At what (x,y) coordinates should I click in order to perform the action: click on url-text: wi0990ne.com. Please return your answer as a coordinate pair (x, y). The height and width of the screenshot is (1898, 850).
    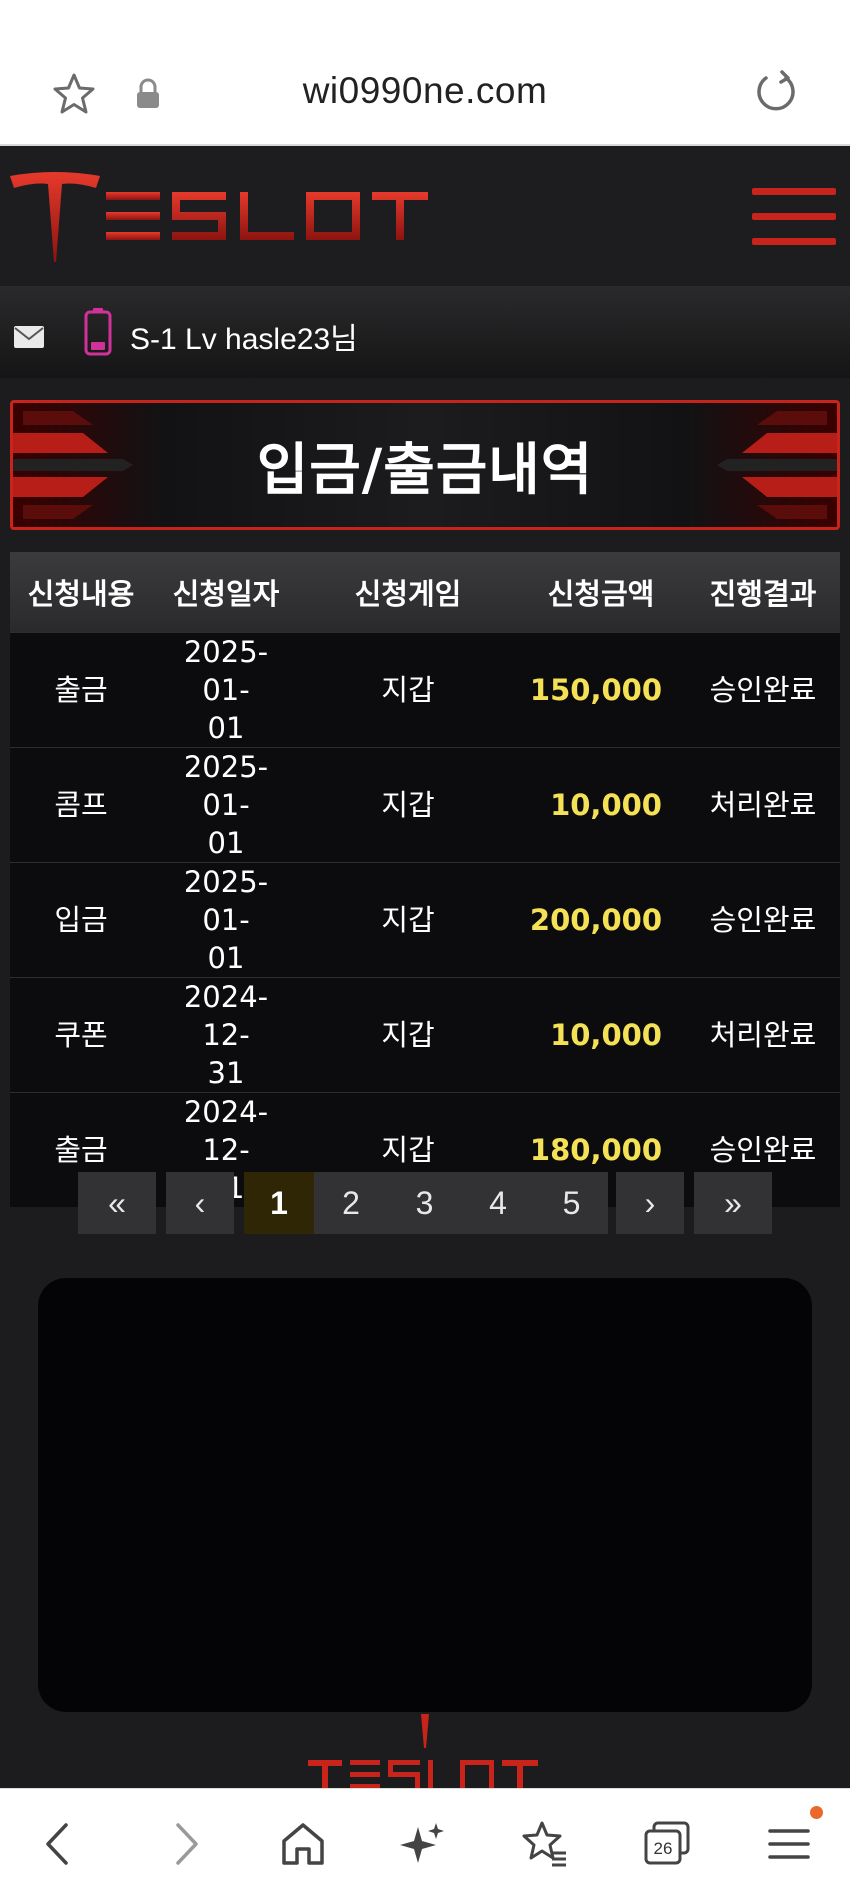
    Looking at the image, I should click on (425, 91).